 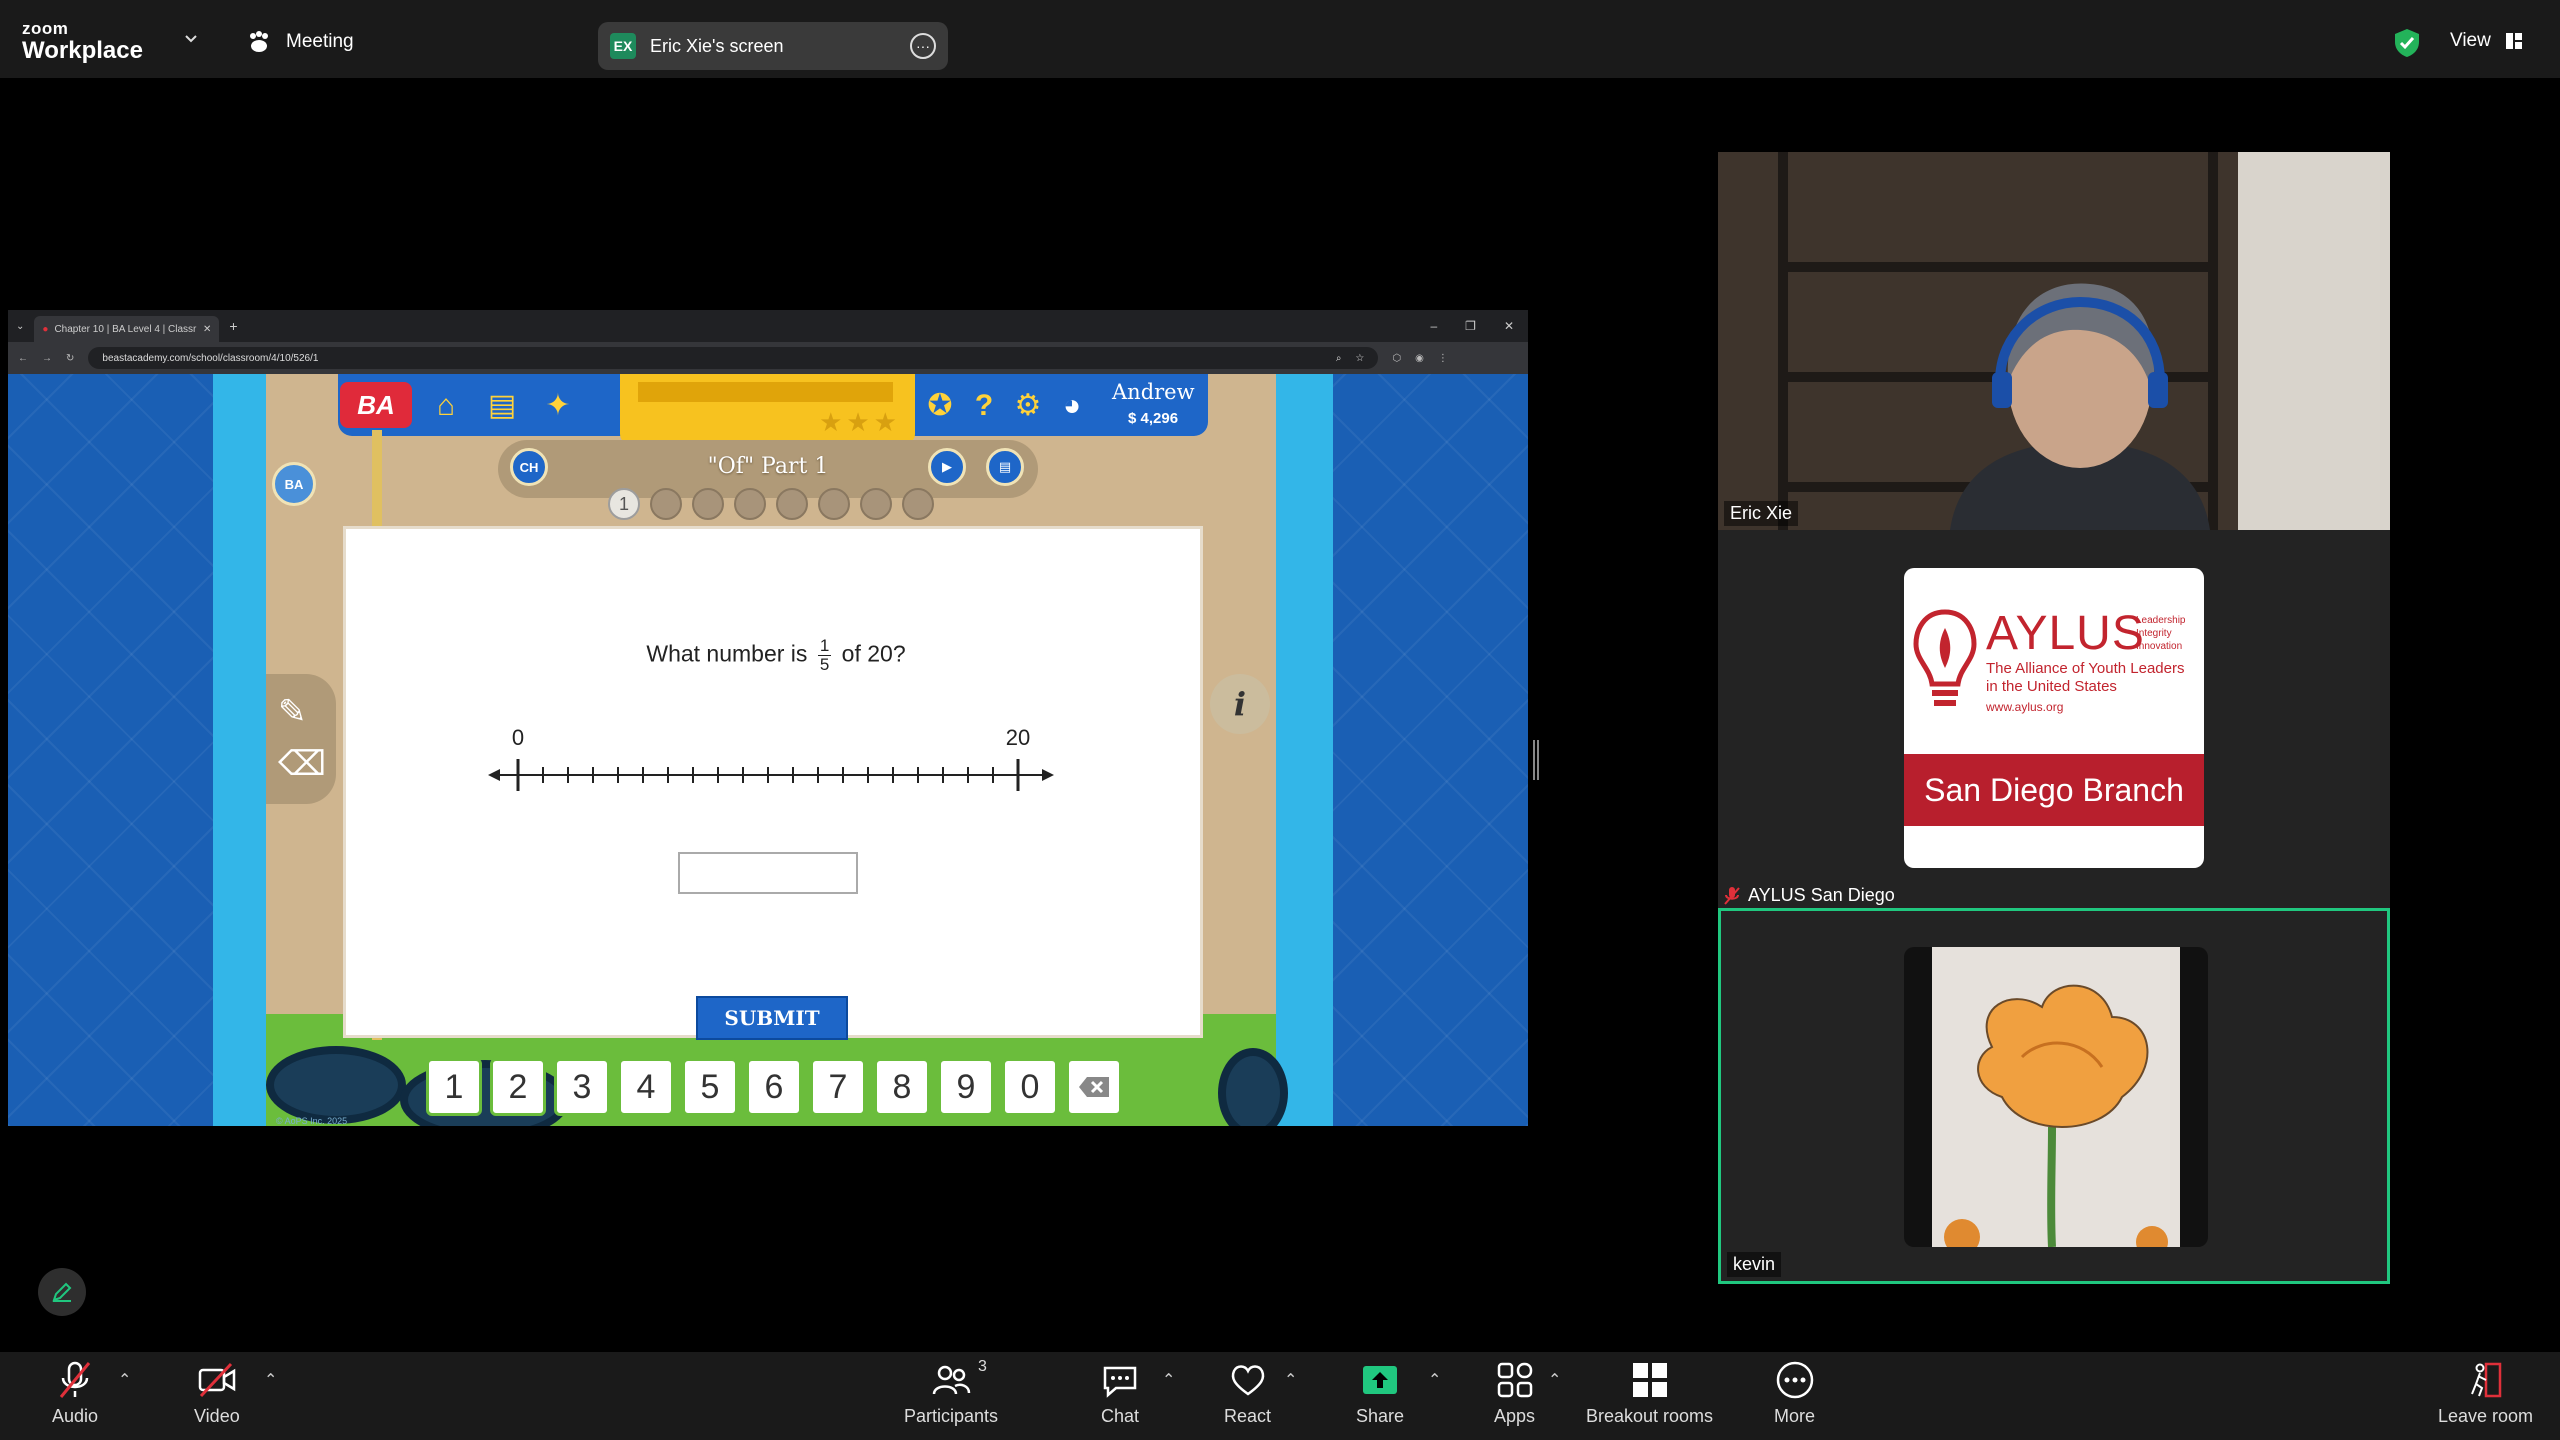 What do you see at coordinates (1153, 418) in the screenshot?
I see `coin-count: $ 4,296` at bounding box center [1153, 418].